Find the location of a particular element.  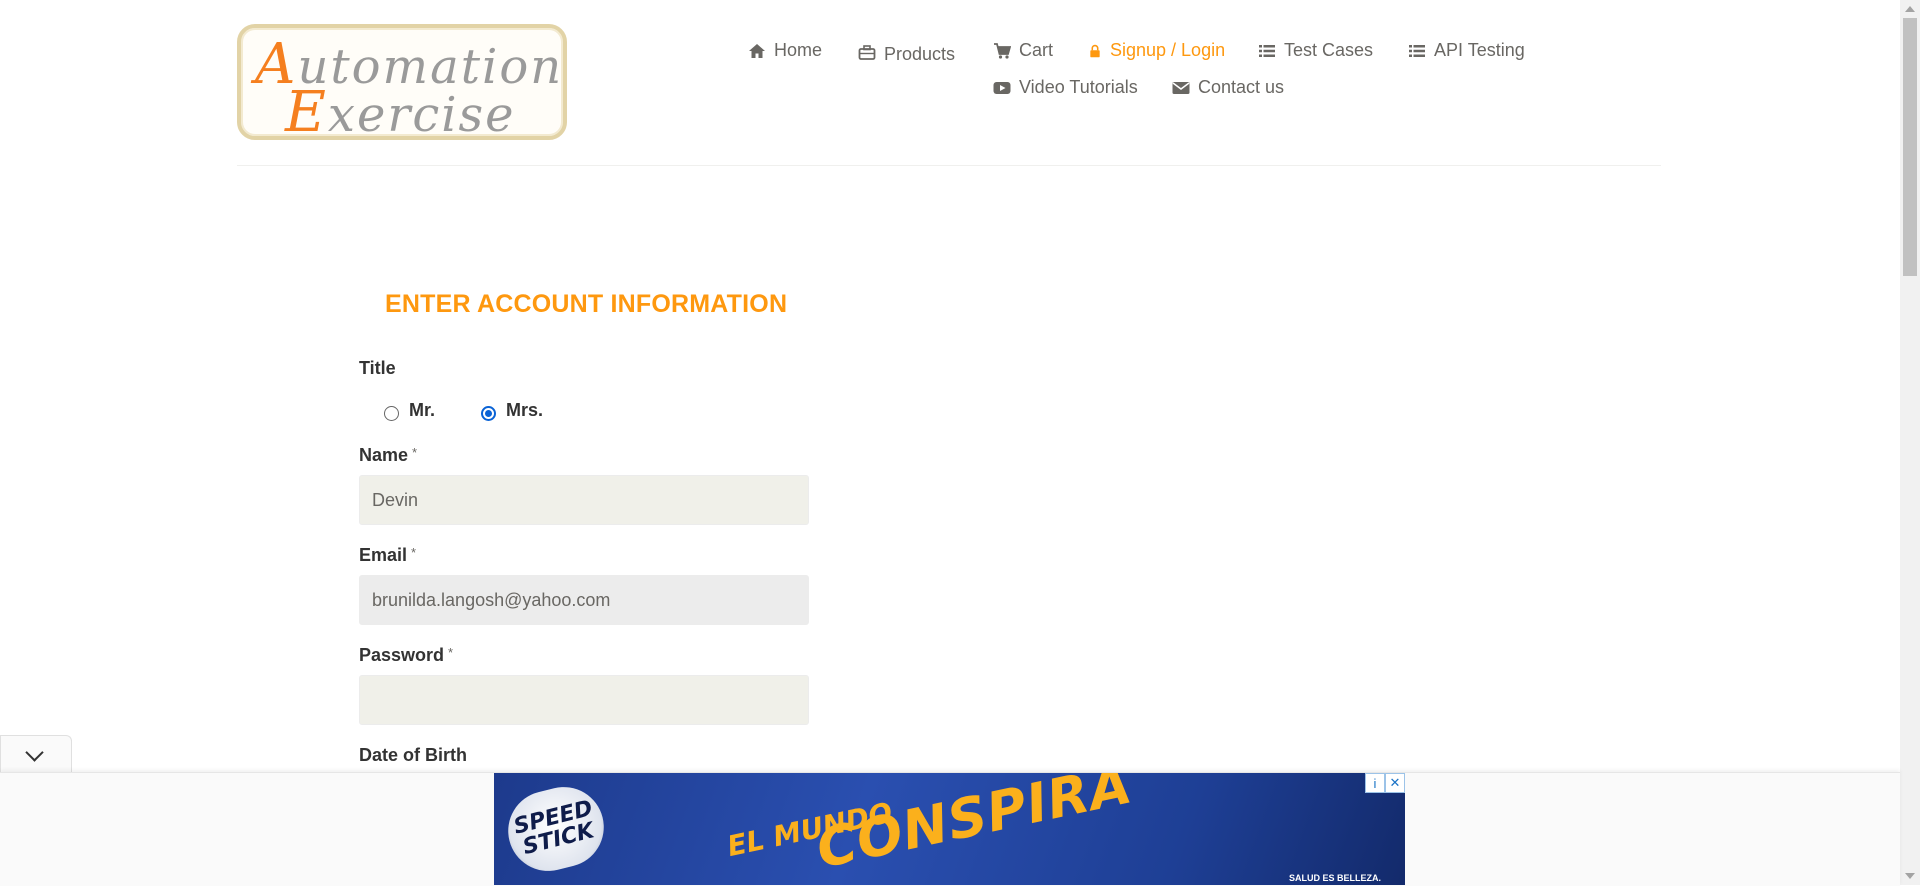

nav-products-label: Products is located at coordinates (920, 54).